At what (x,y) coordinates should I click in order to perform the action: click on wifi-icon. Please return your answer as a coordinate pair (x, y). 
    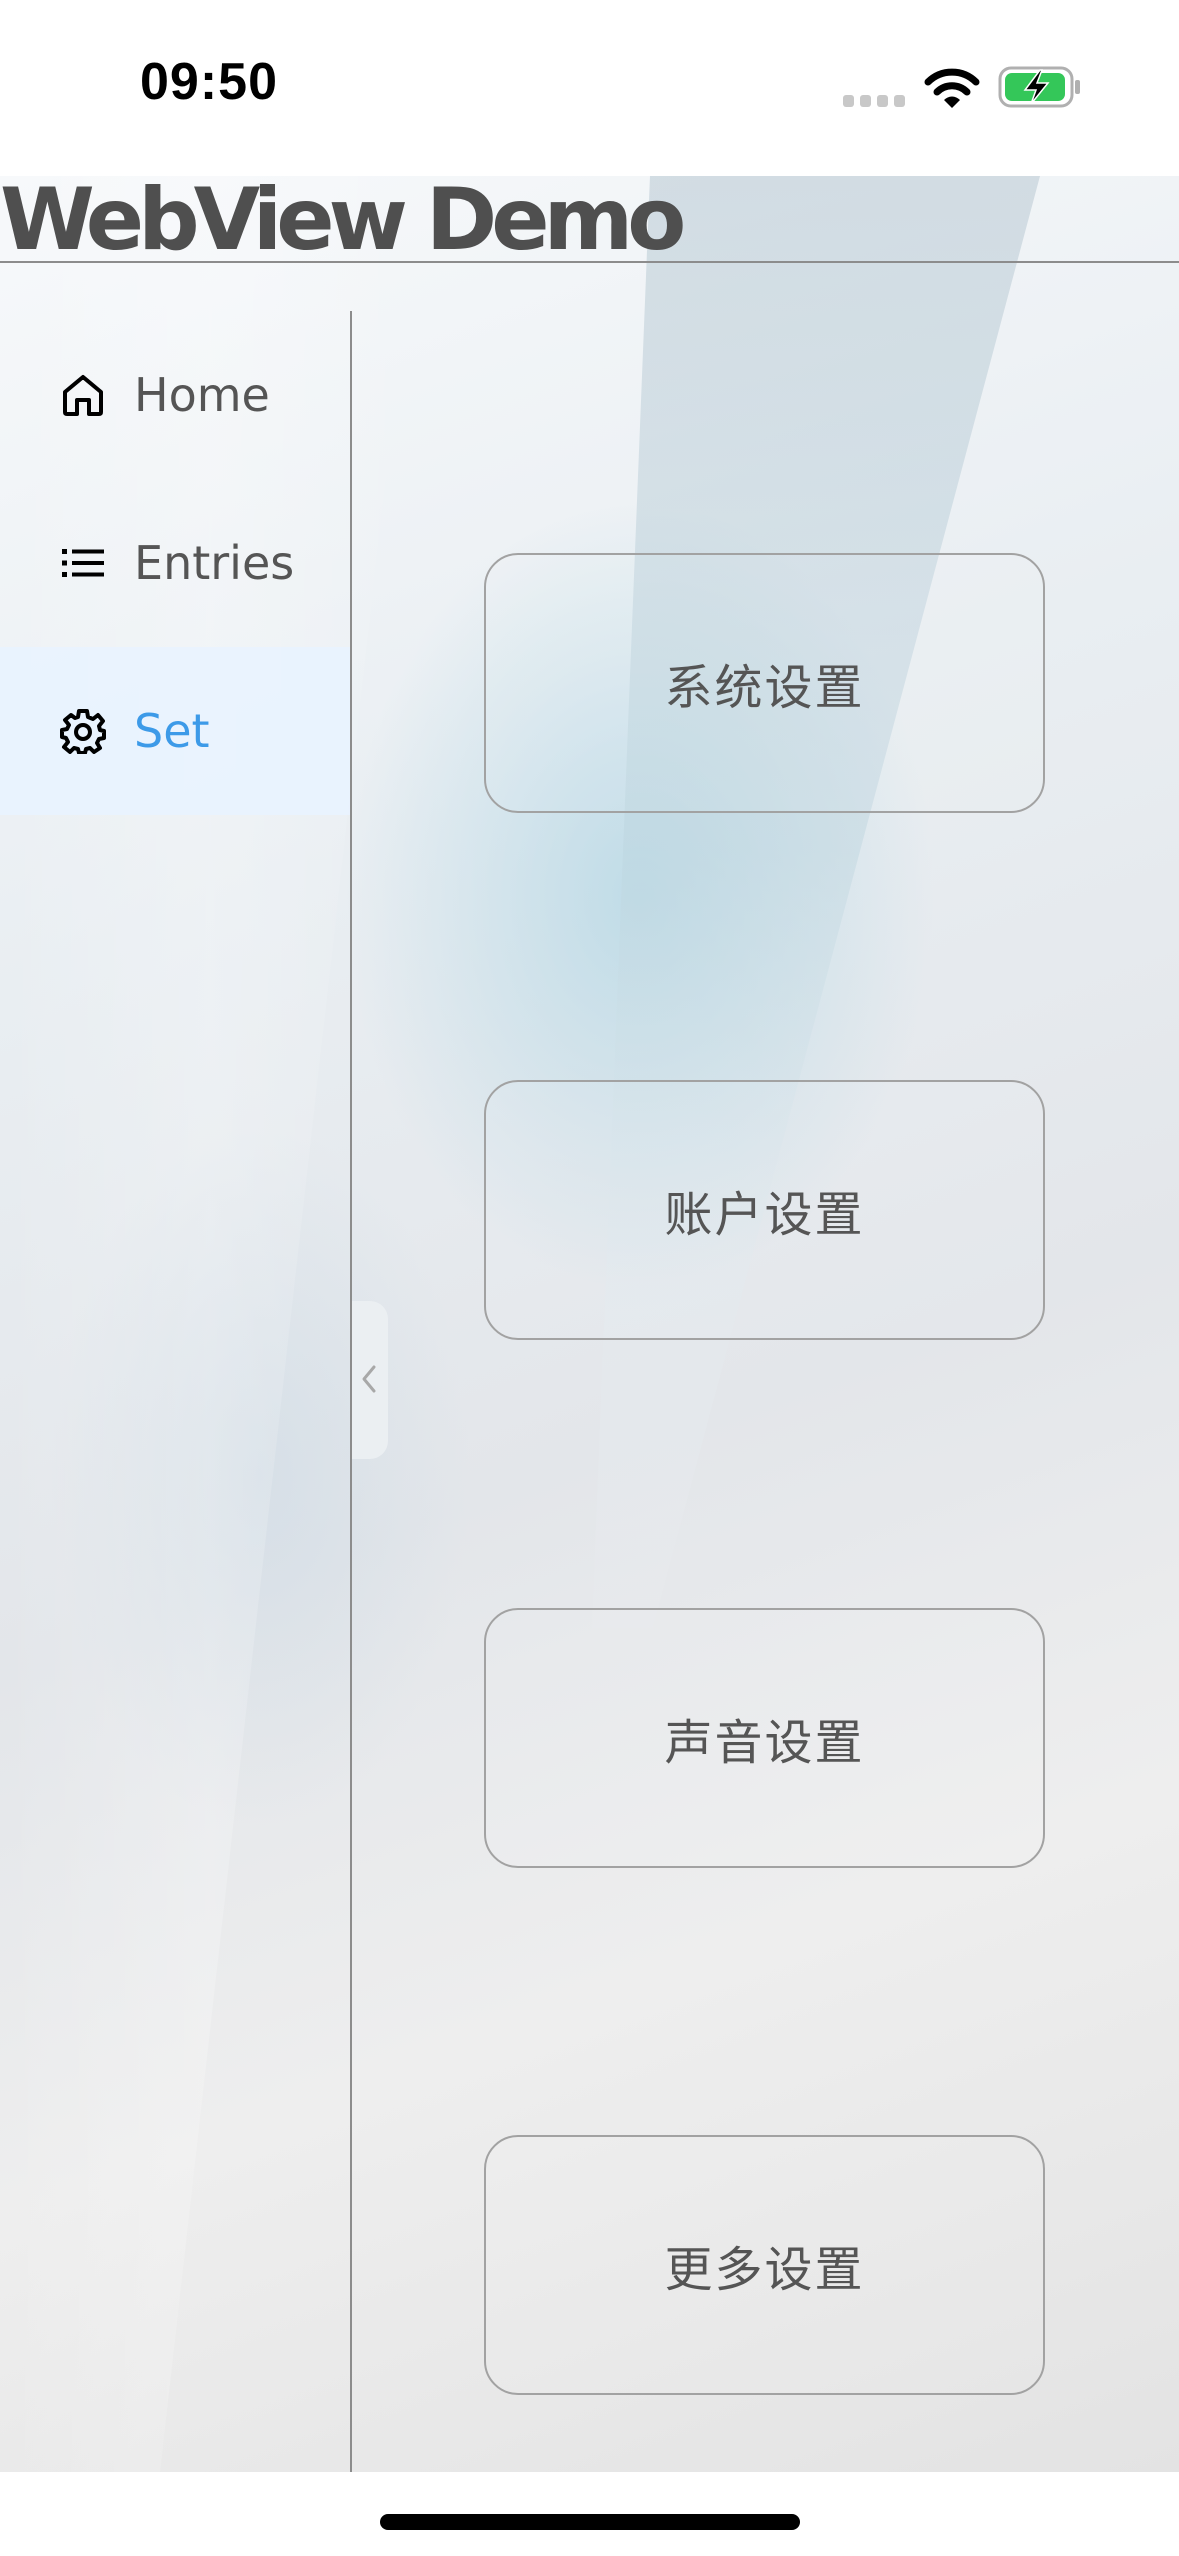
    Looking at the image, I should click on (952, 88).